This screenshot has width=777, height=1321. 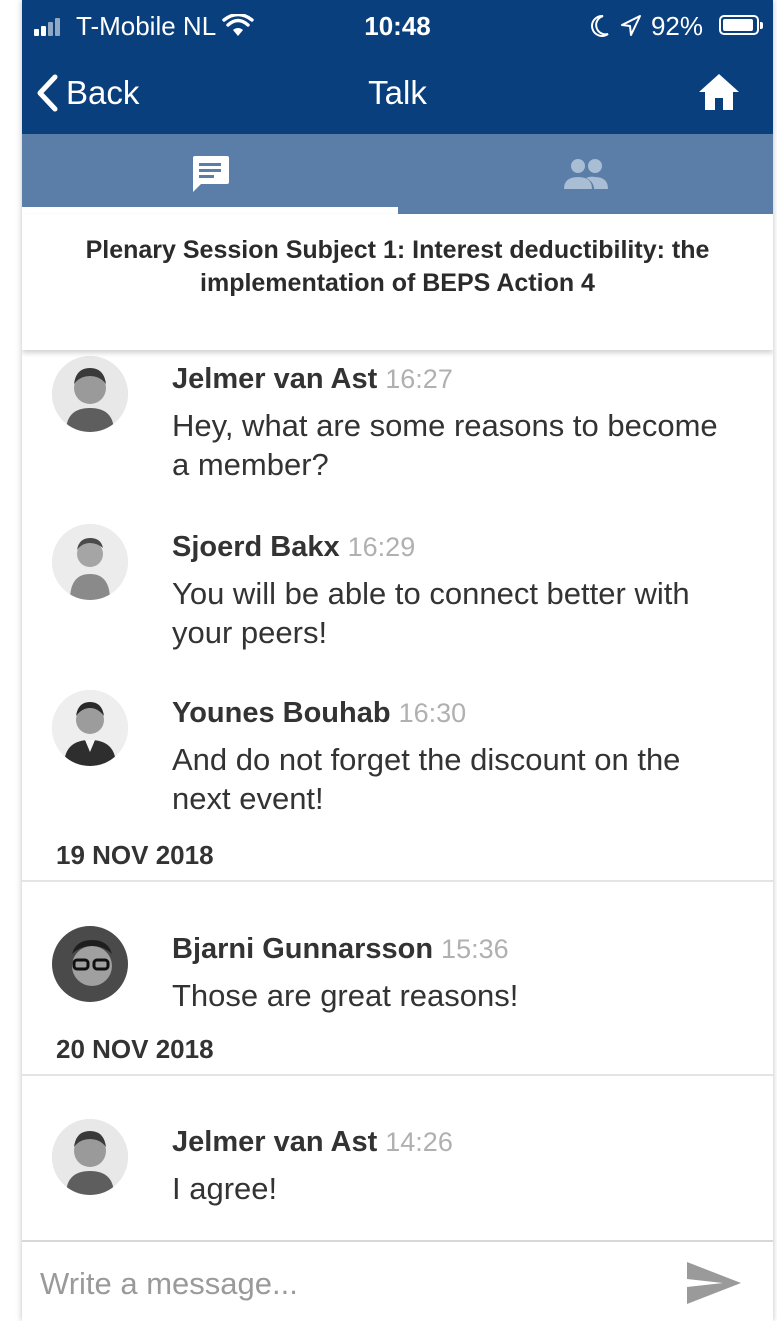 What do you see at coordinates (350, 1284) in the screenshot?
I see `message-input` at bounding box center [350, 1284].